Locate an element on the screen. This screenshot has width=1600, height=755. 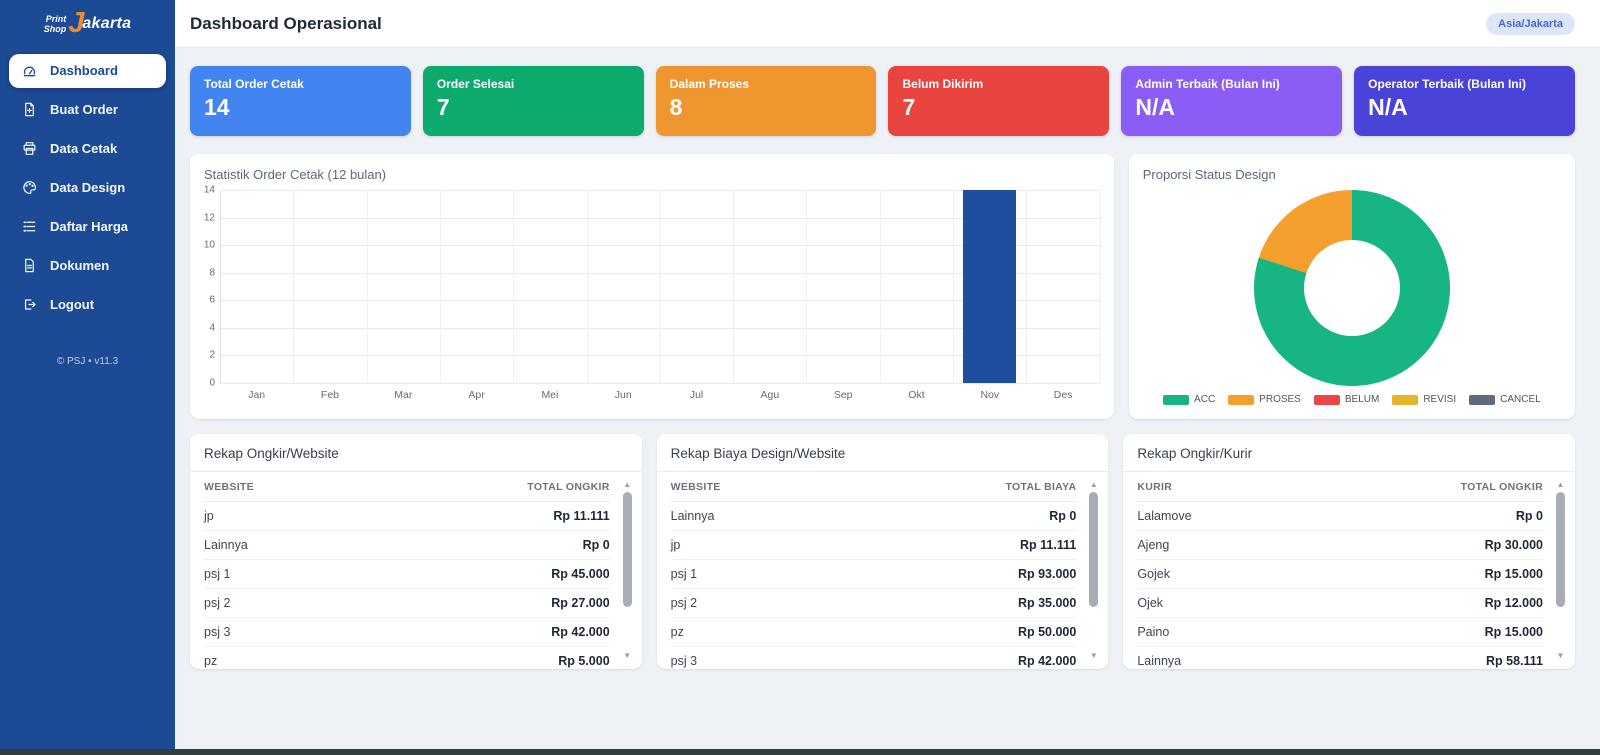
x-tick-label: Sep is located at coordinates (843, 395).